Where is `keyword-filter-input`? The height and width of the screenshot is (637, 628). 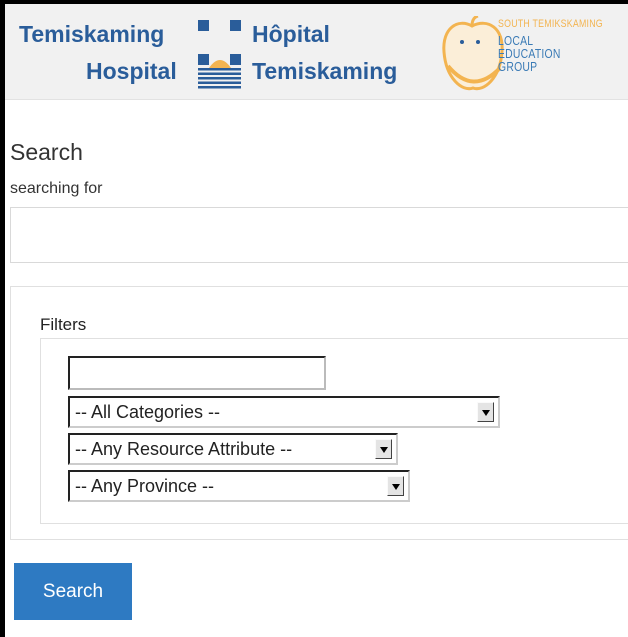
keyword-filter-input is located at coordinates (197, 373).